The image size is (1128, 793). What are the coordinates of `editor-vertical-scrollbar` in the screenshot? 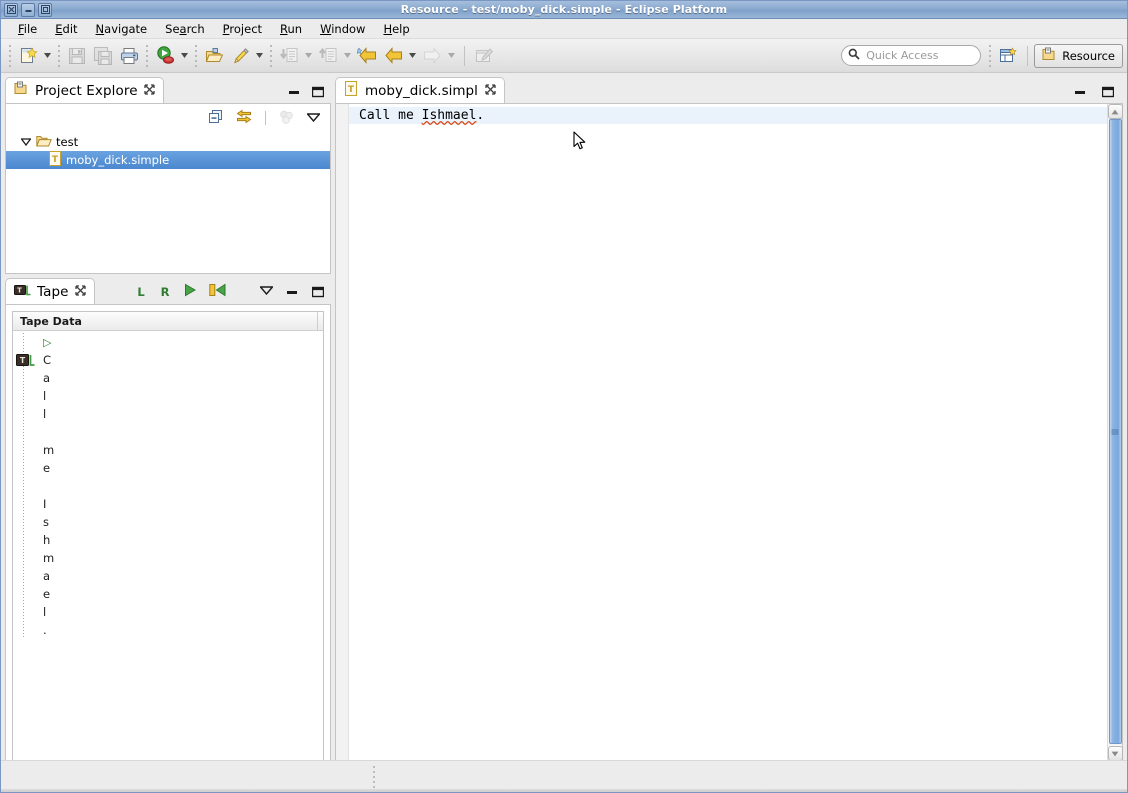 It's located at (1115, 432).